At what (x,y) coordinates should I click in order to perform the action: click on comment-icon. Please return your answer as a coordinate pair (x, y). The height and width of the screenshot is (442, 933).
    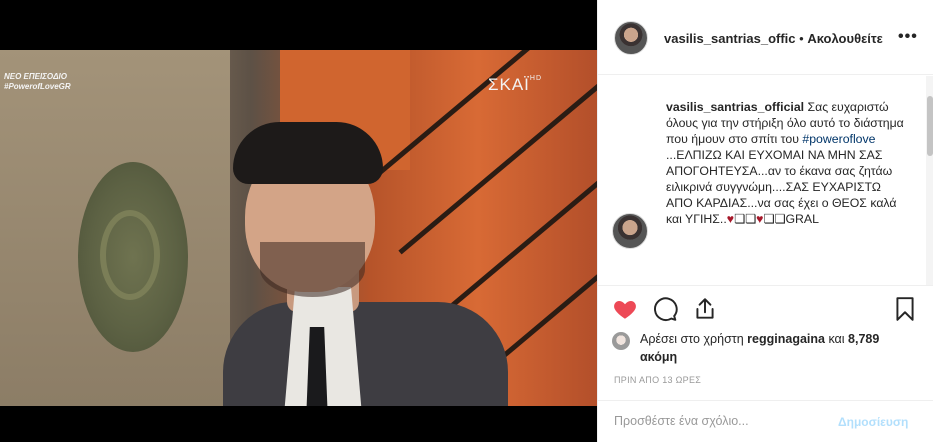
    Looking at the image, I should click on (666, 309).